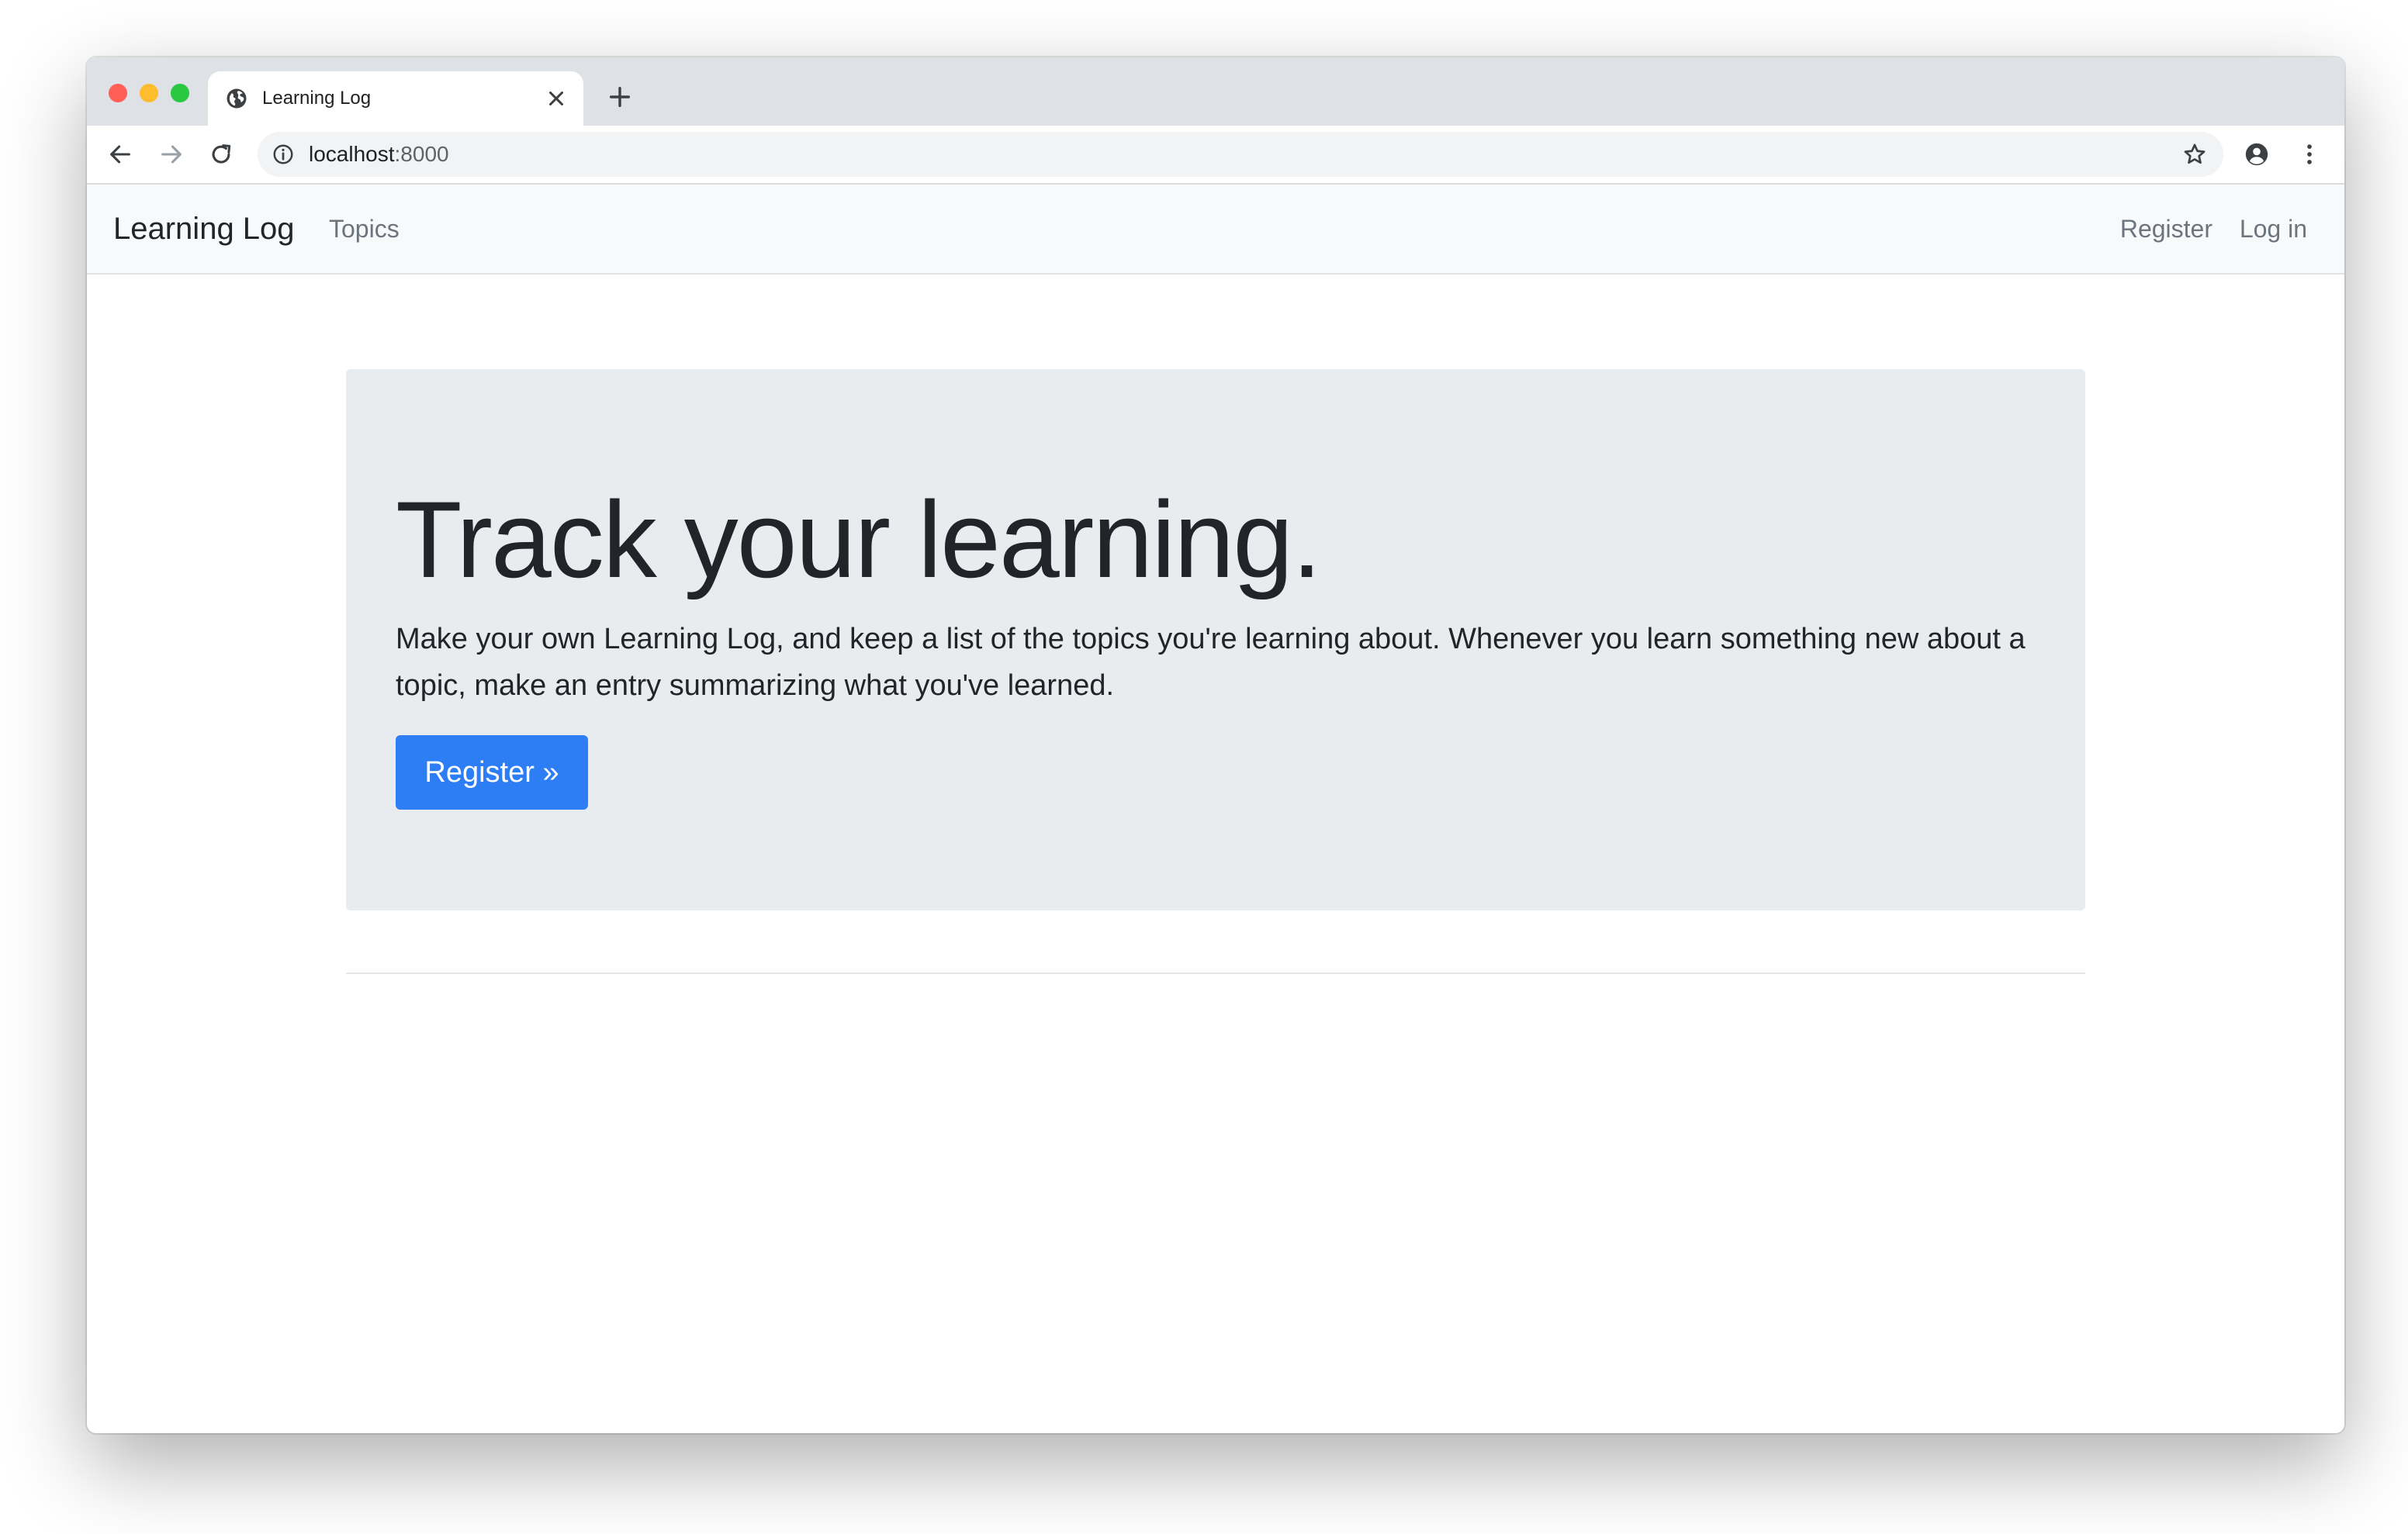 The height and width of the screenshot is (1534, 2408). What do you see at coordinates (859, 539) in the screenshot?
I see `page-title: Track your learning.` at bounding box center [859, 539].